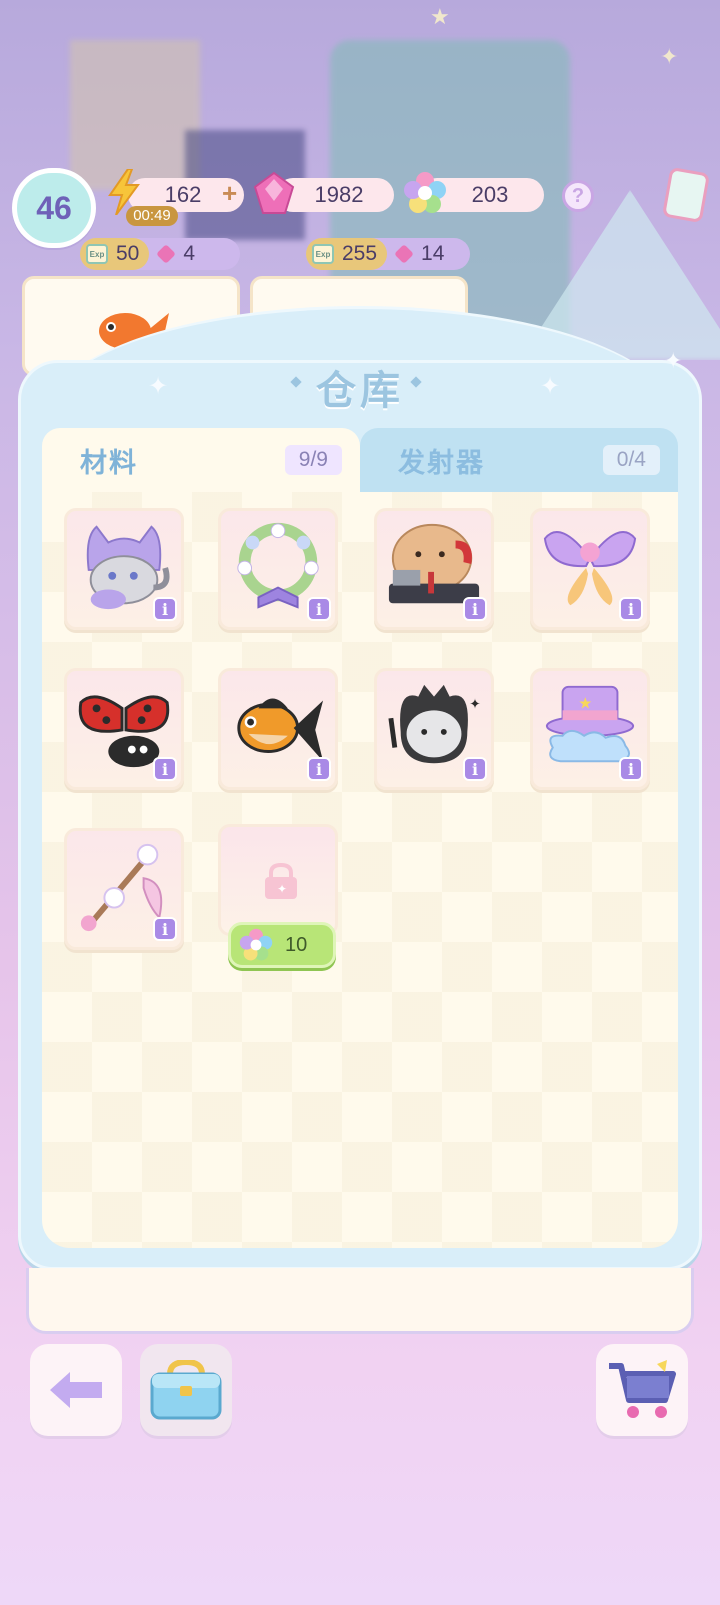 The width and height of the screenshot is (720, 1605). I want to click on warehouse-button, so click(186, 1390).